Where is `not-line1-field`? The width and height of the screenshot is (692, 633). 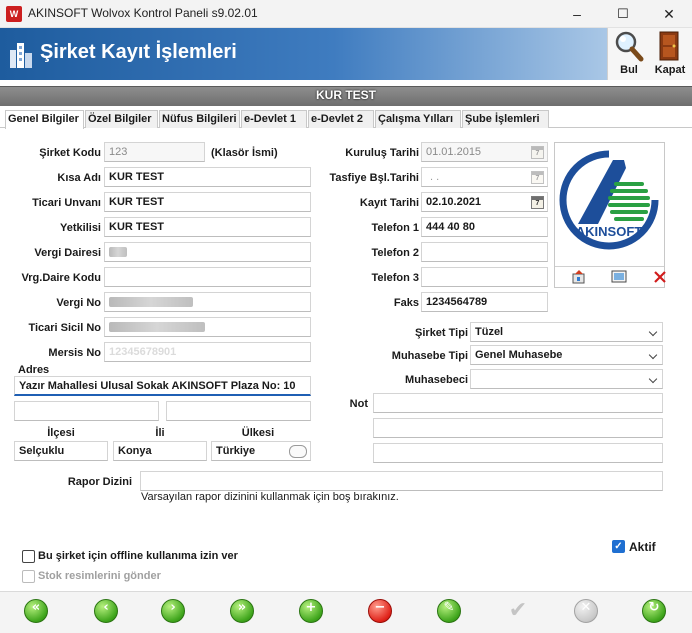
not-line1-field is located at coordinates (518, 403).